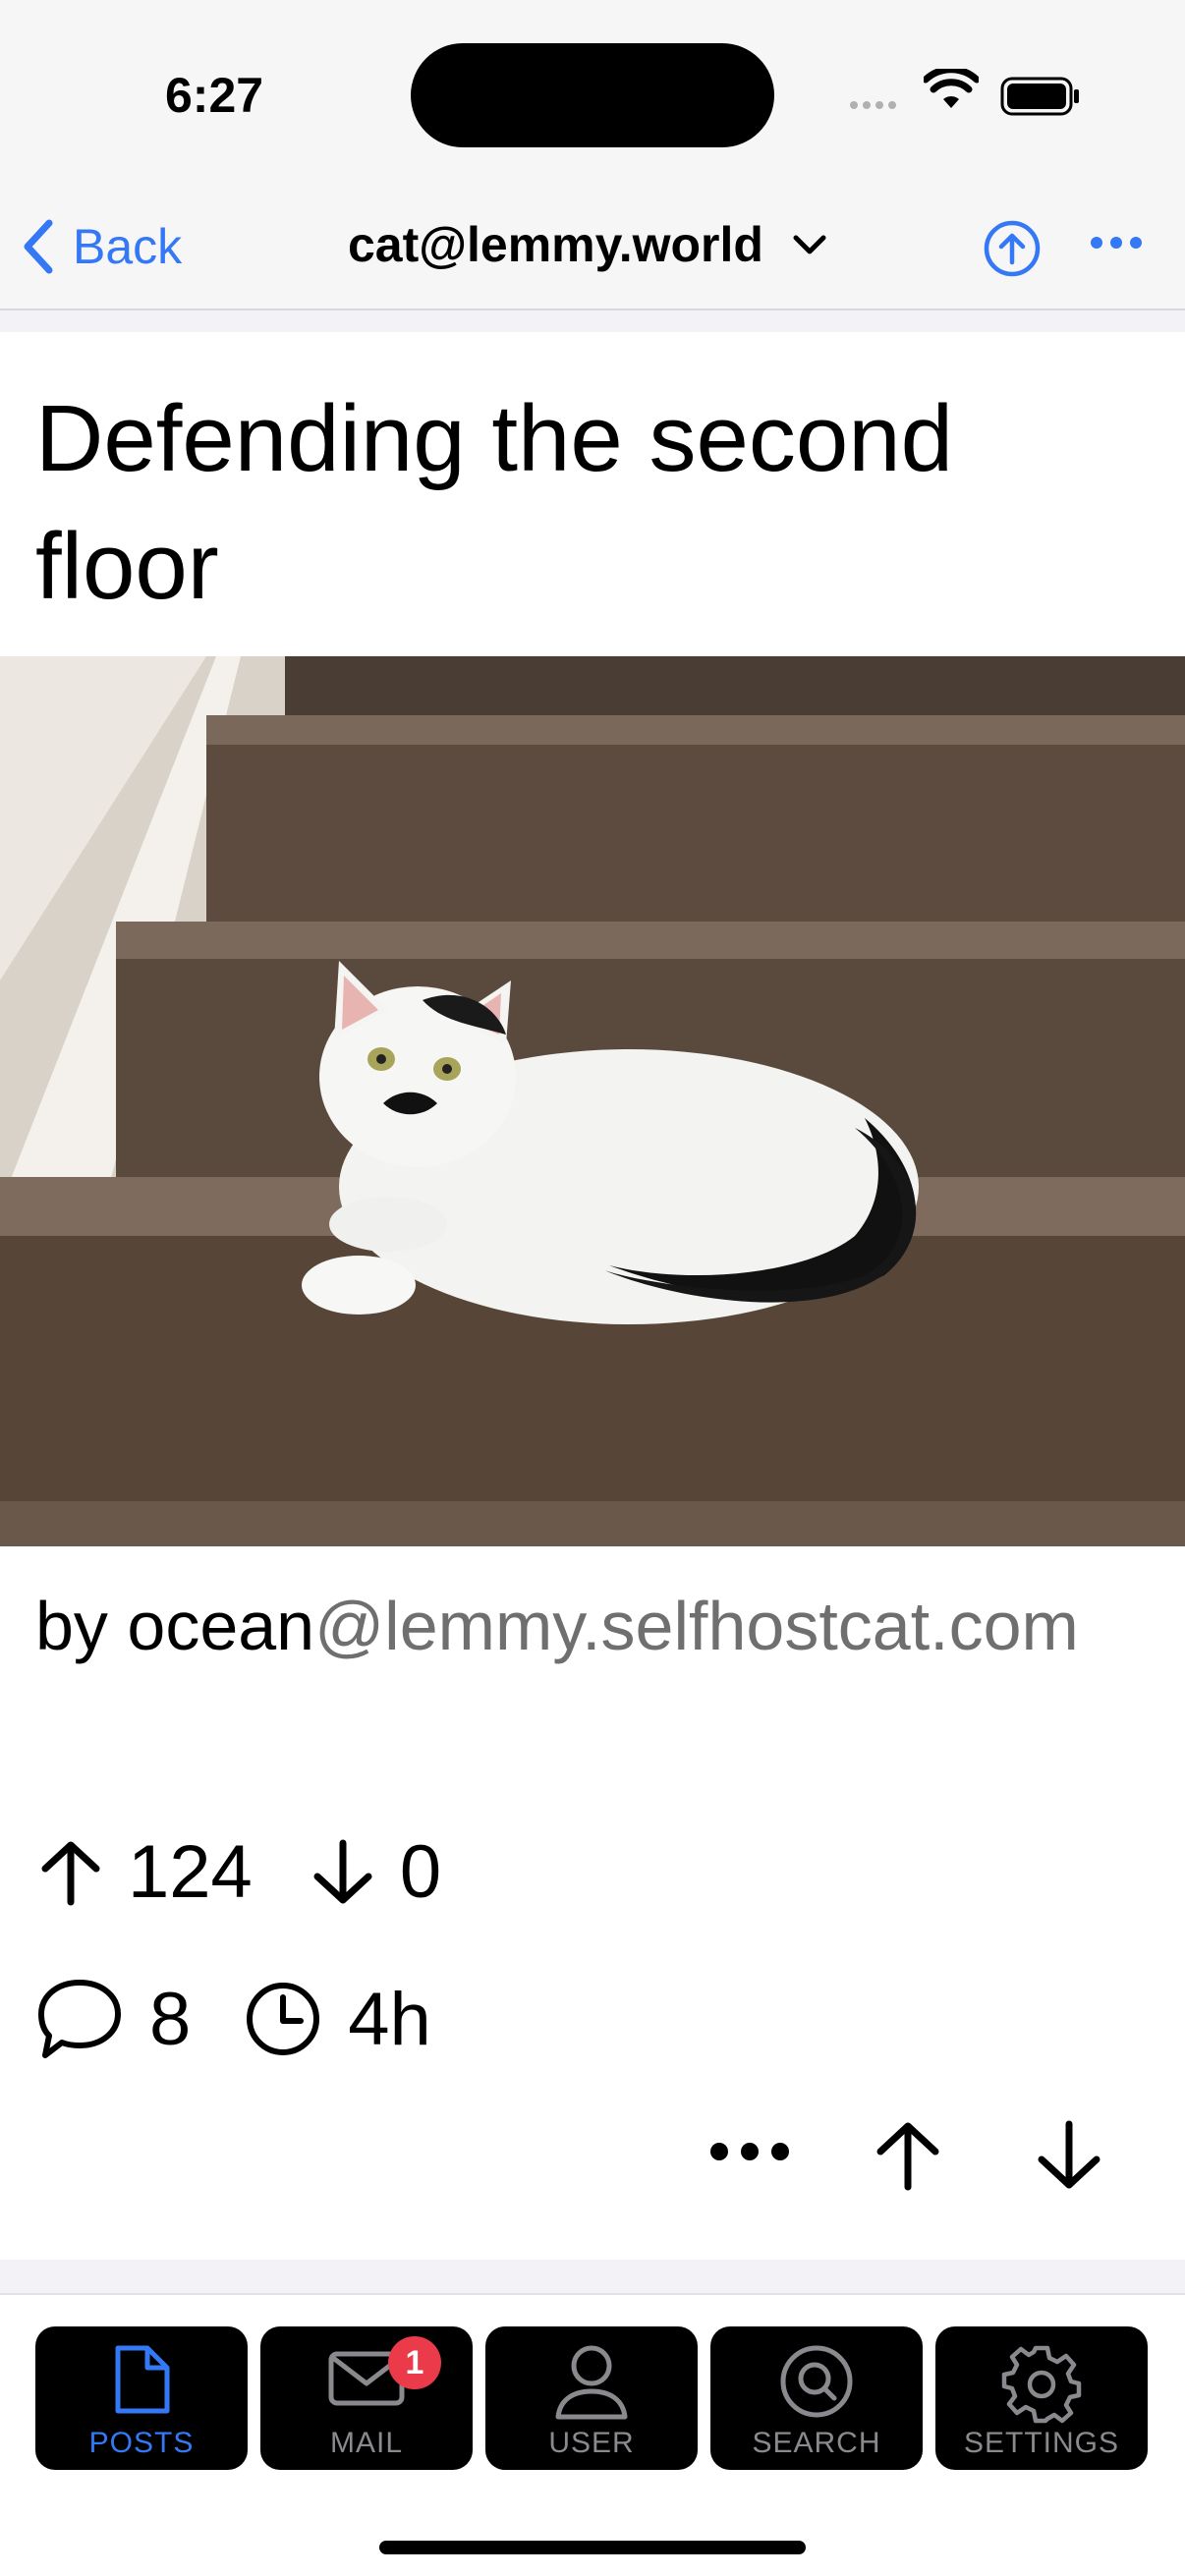  Describe the element at coordinates (876, 105) in the screenshot. I see `cellular-signal-icon` at that location.